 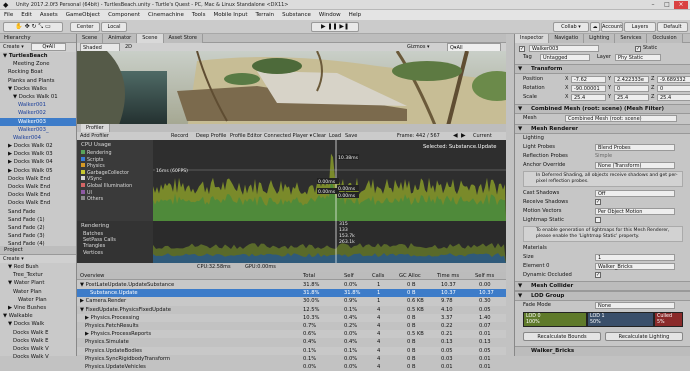 What do you see at coordinates (38, 130) in the screenshot?
I see `hierarchy-item: Walker003_` at bounding box center [38, 130].